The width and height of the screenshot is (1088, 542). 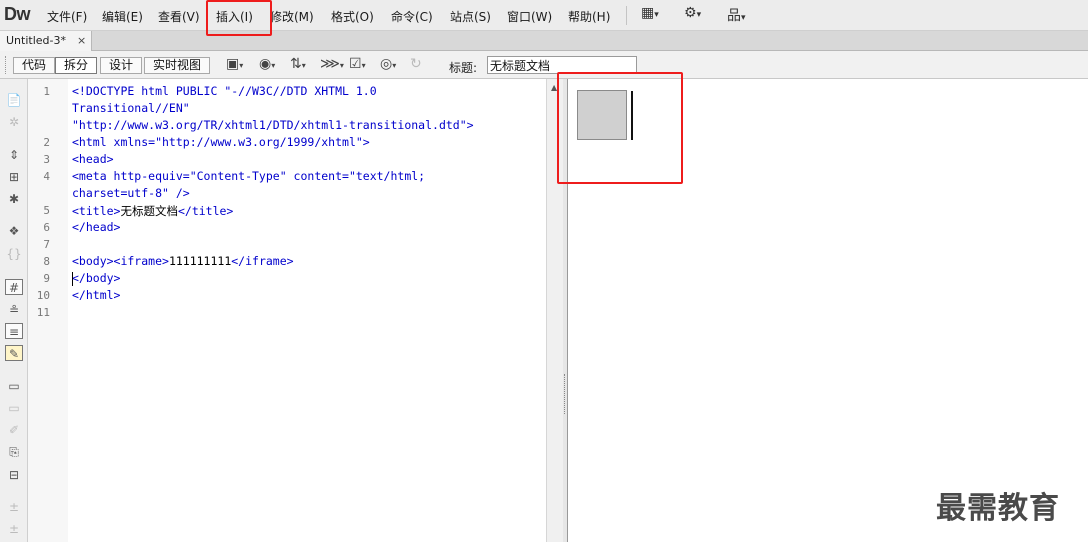 What do you see at coordinates (34, 65) in the screenshot?
I see `code-view-button: 代码` at bounding box center [34, 65].